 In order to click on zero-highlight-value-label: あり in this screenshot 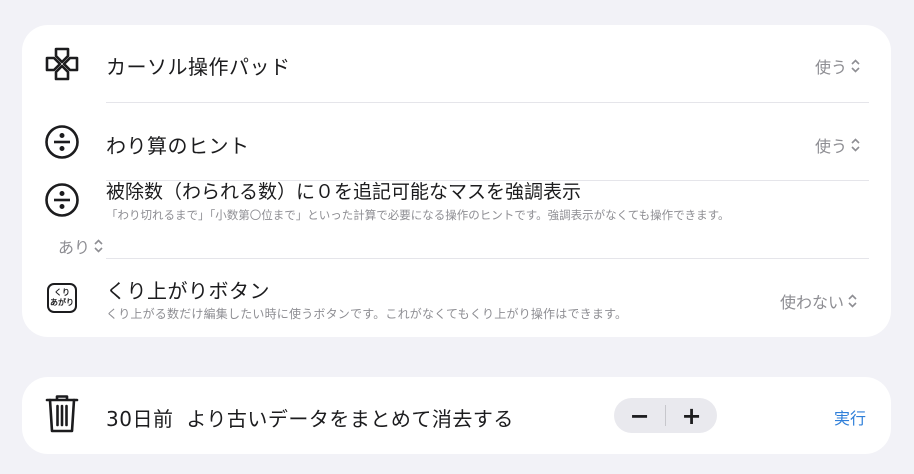, I will do `click(74, 247)`.